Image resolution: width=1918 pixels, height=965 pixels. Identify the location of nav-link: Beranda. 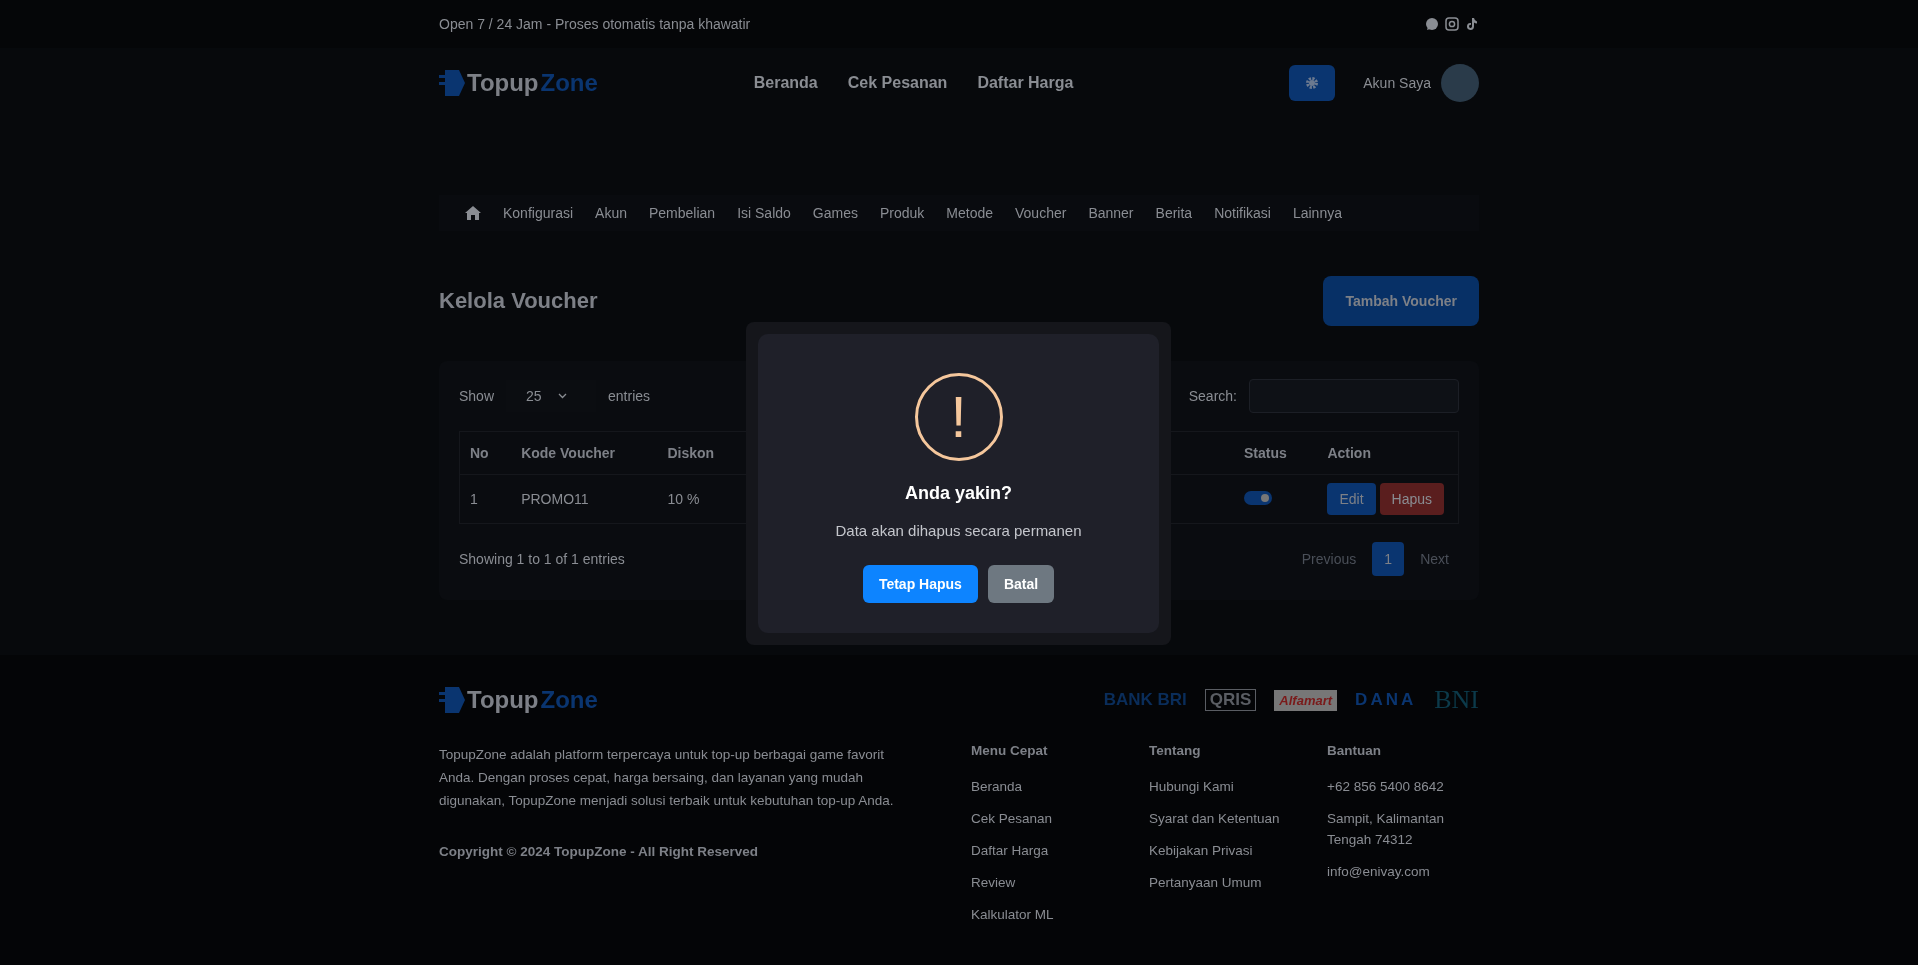
(785, 83).